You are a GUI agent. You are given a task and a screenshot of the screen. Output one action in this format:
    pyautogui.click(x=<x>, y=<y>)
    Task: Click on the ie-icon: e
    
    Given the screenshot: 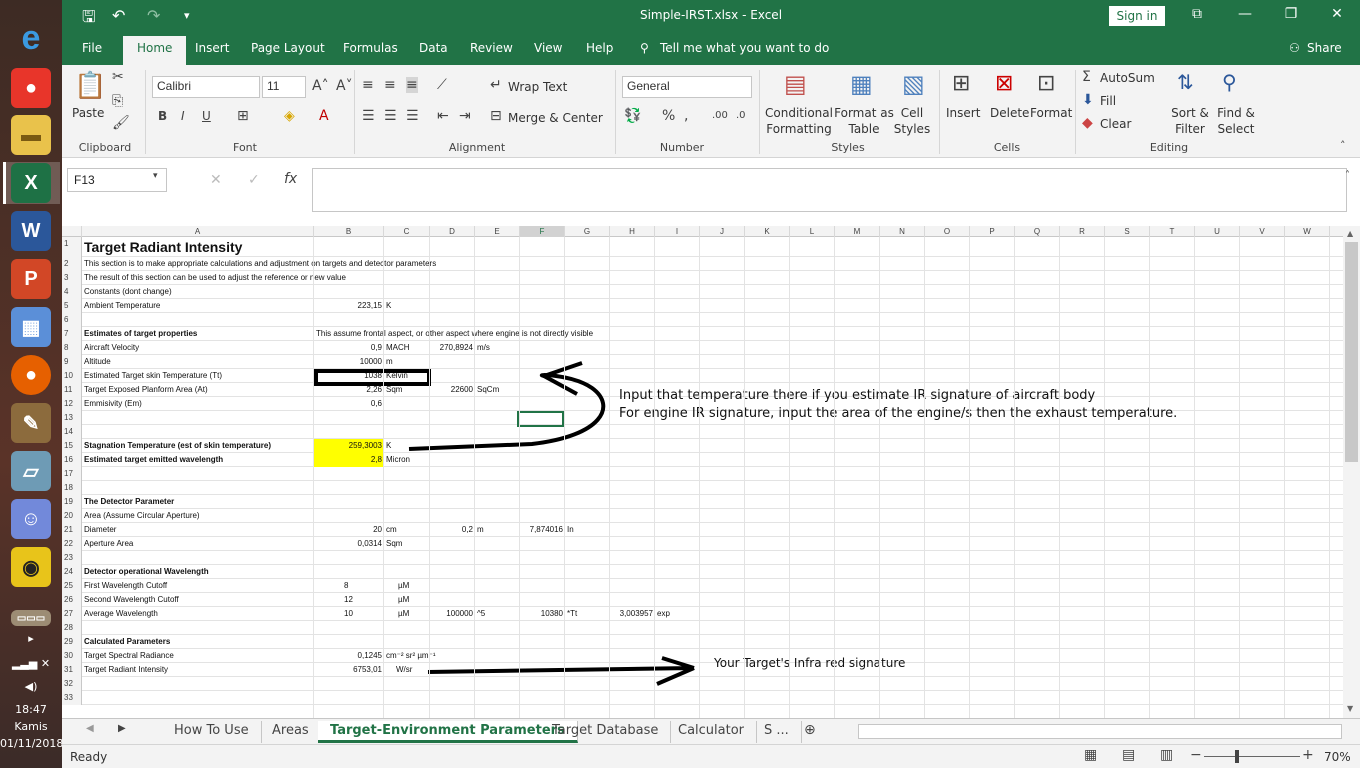 What is the action you would take?
    pyautogui.click(x=31, y=38)
    